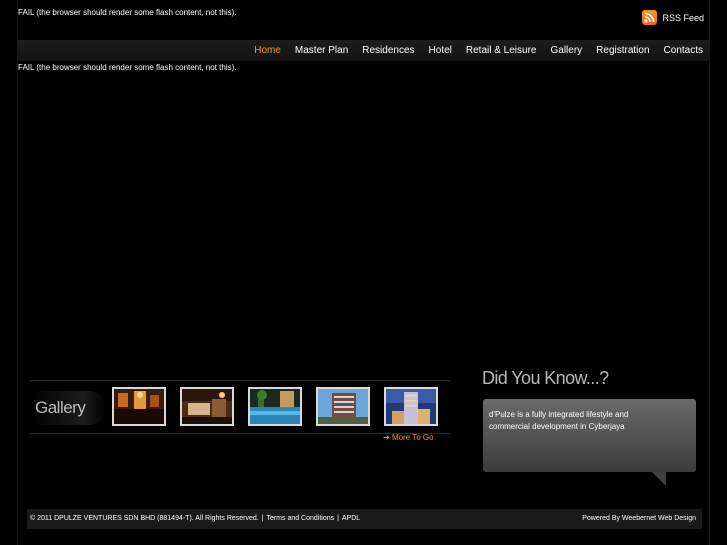 Image resolution: width=727 pixels, height=545 pixels. Describe the element at coordinates (566, 50) in the screenshot. I see `nav-gallery: Gallery` at that location.